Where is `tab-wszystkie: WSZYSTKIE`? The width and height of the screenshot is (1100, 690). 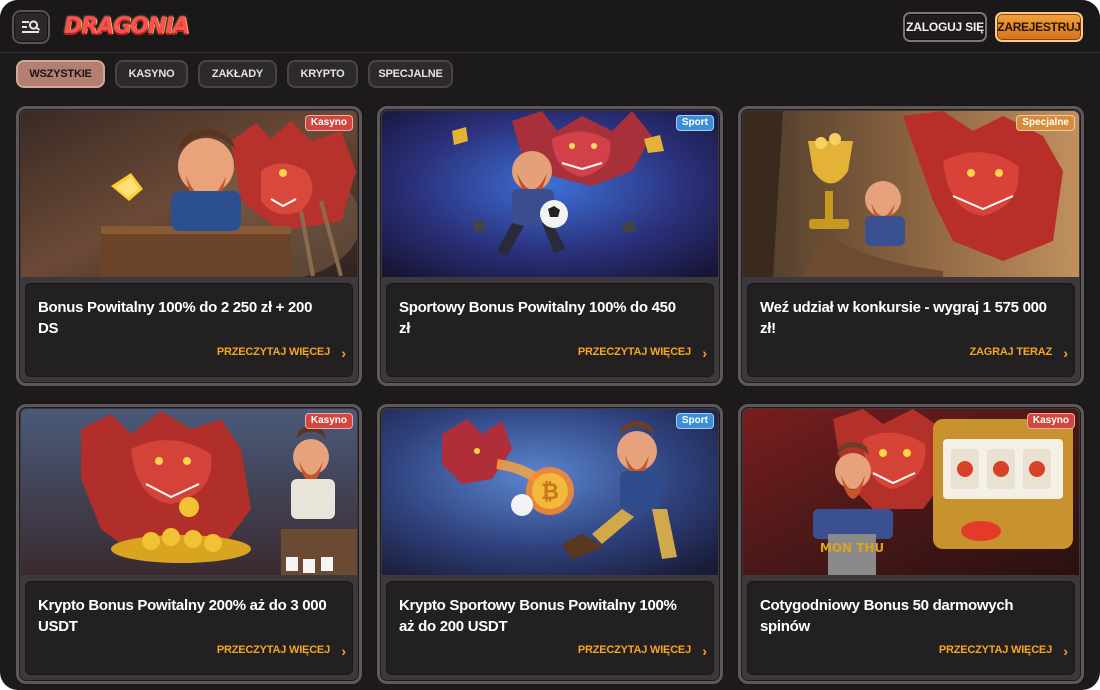 tab-wszystkie: WSZYSTKIE is located at coordinates (60, 74).